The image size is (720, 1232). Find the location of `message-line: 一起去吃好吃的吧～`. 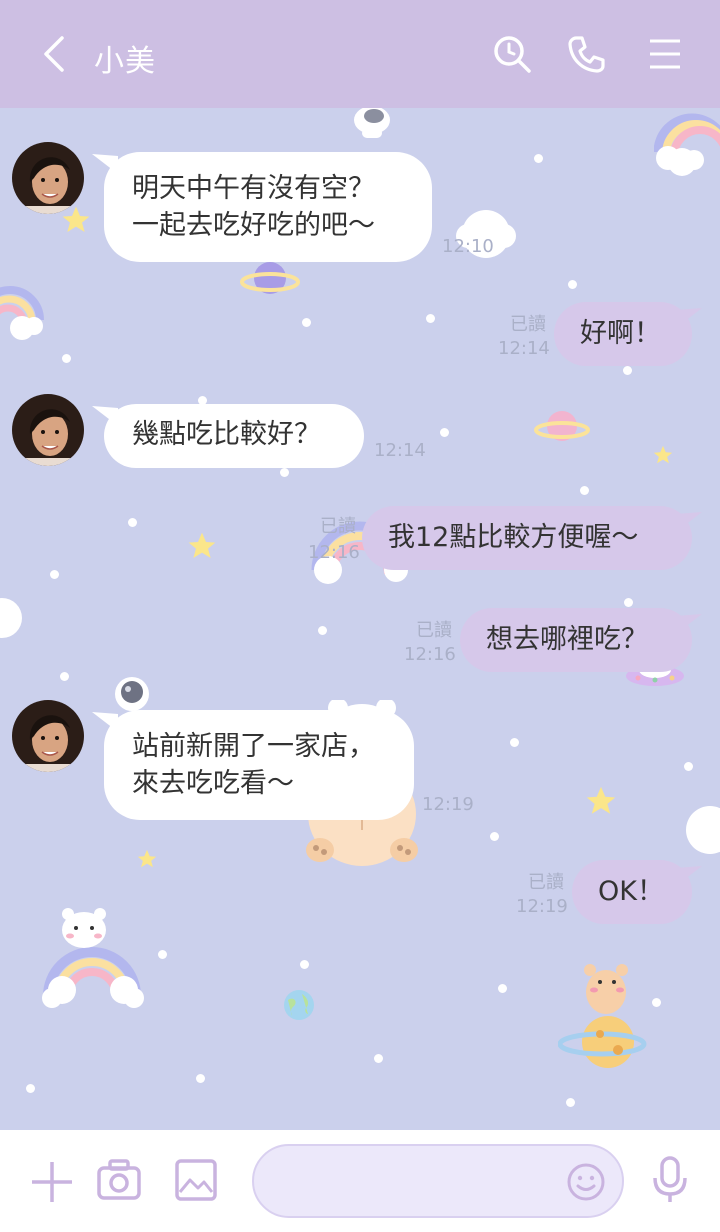

message-line: 一起去吃好吃的吧～ is located at coordinates (253, 225).